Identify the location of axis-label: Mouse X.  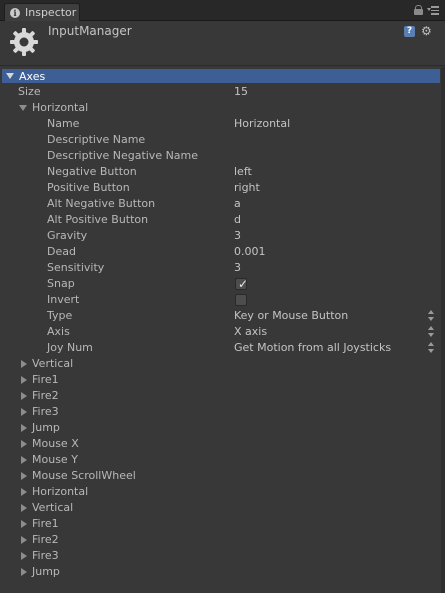
(55, 443).